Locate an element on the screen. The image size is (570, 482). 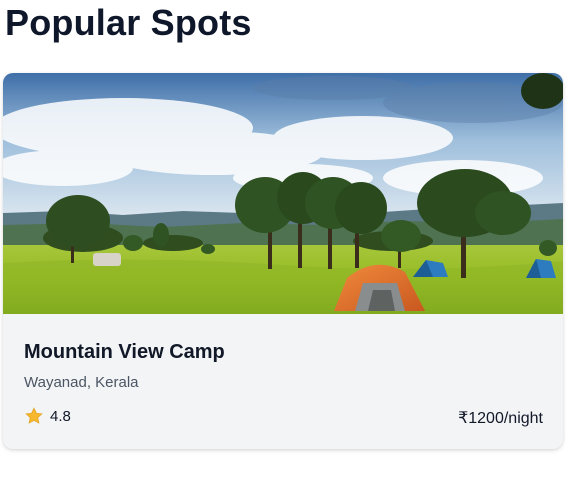
rating-value: 4.8 is located at coordinates (60, 416).